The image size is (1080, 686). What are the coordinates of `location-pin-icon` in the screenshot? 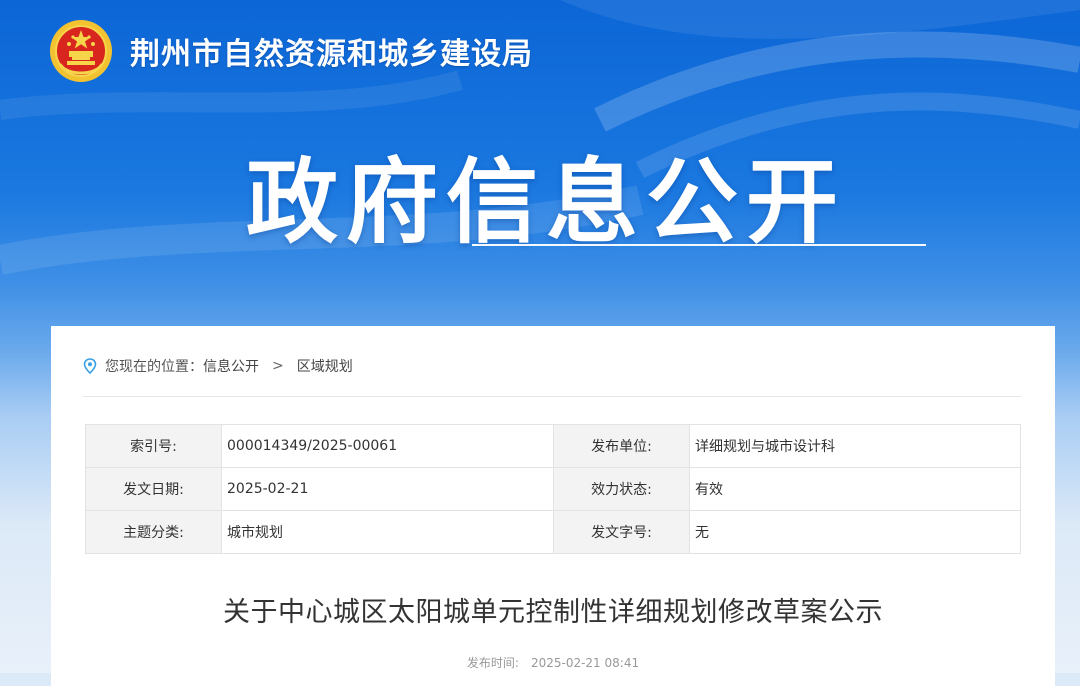 It's located at (90, 366).